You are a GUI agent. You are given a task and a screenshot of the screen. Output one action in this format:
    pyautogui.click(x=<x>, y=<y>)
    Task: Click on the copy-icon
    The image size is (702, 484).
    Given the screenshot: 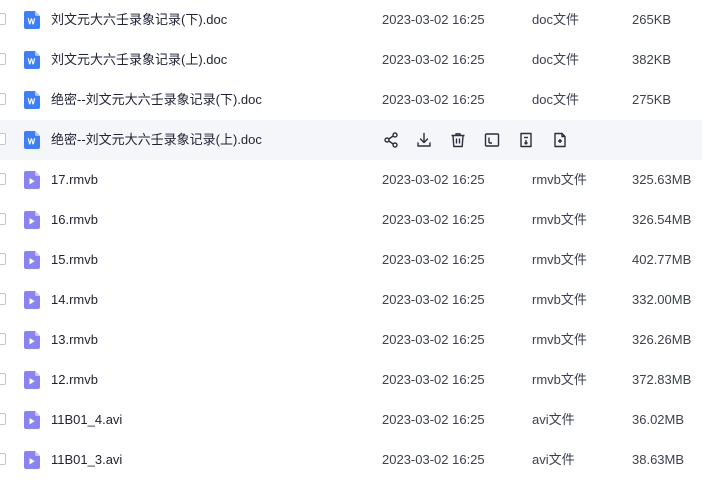 What is the action you would take?
    pyautogui.click(x=560, y=140)
    